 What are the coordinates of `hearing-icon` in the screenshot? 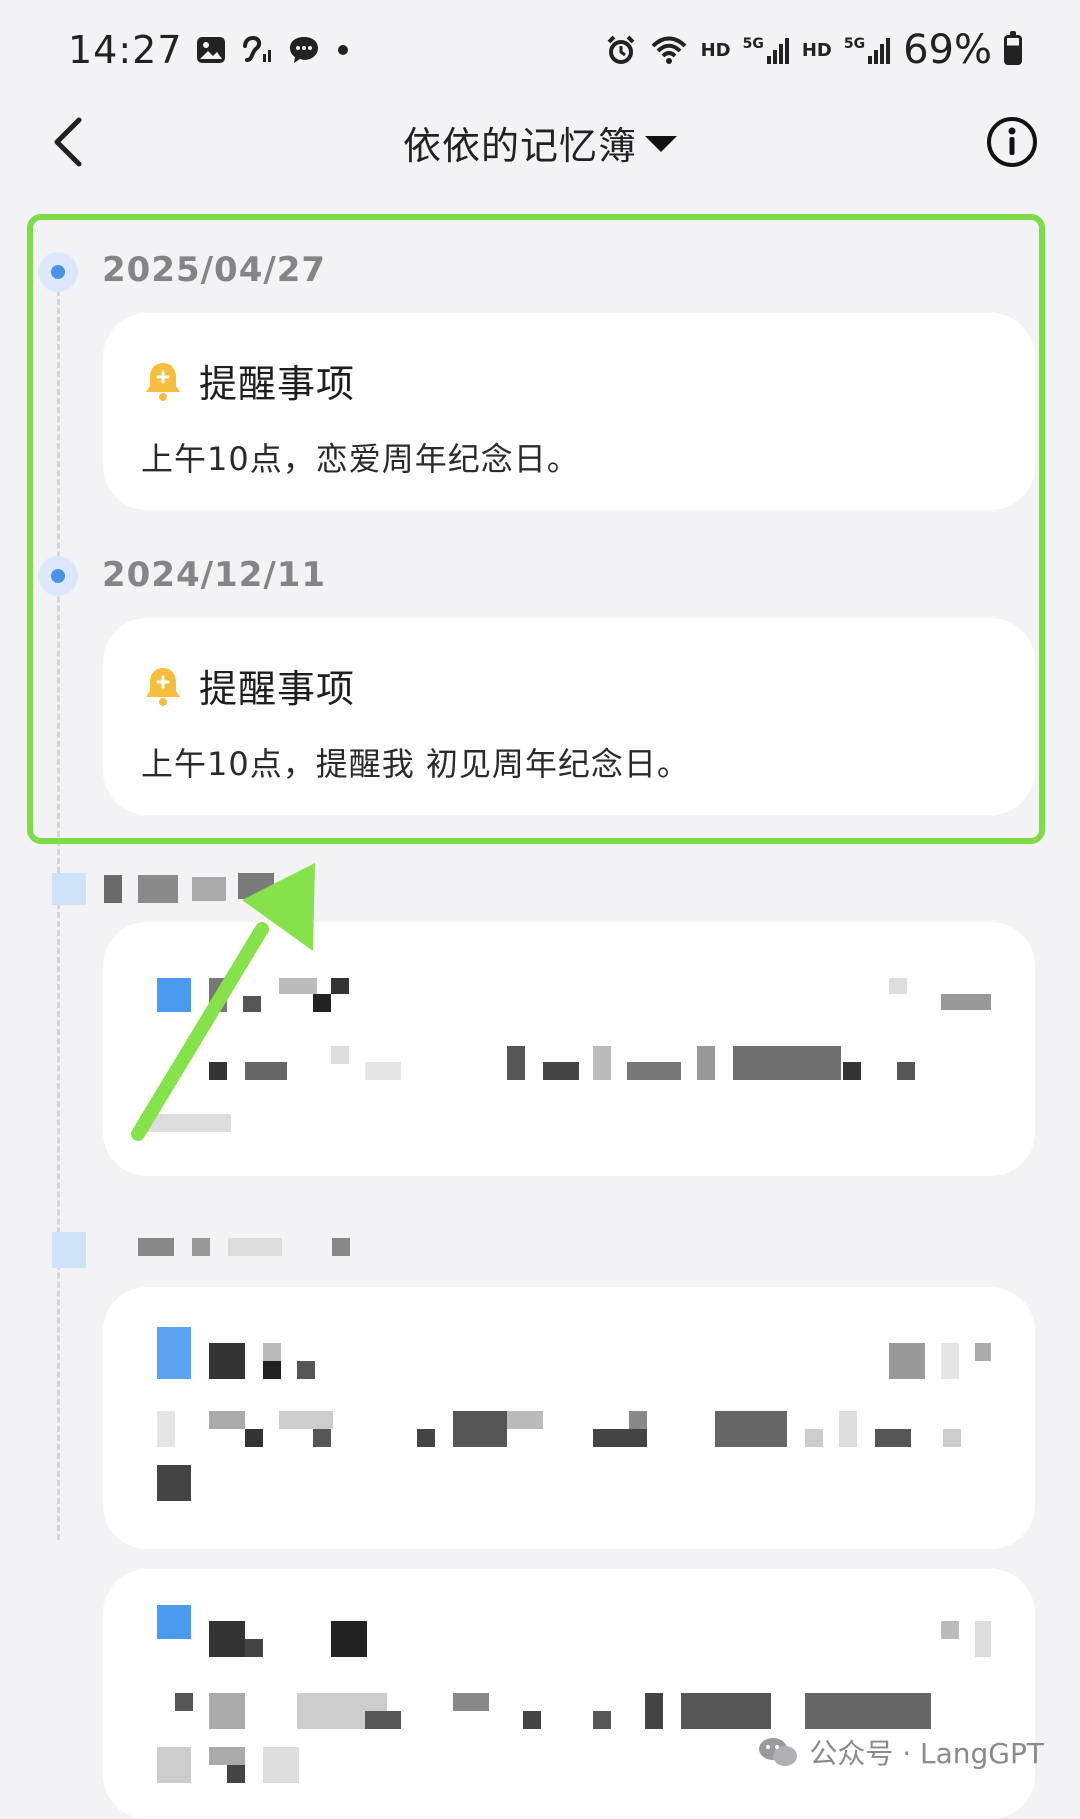 It's located at (256, 48).